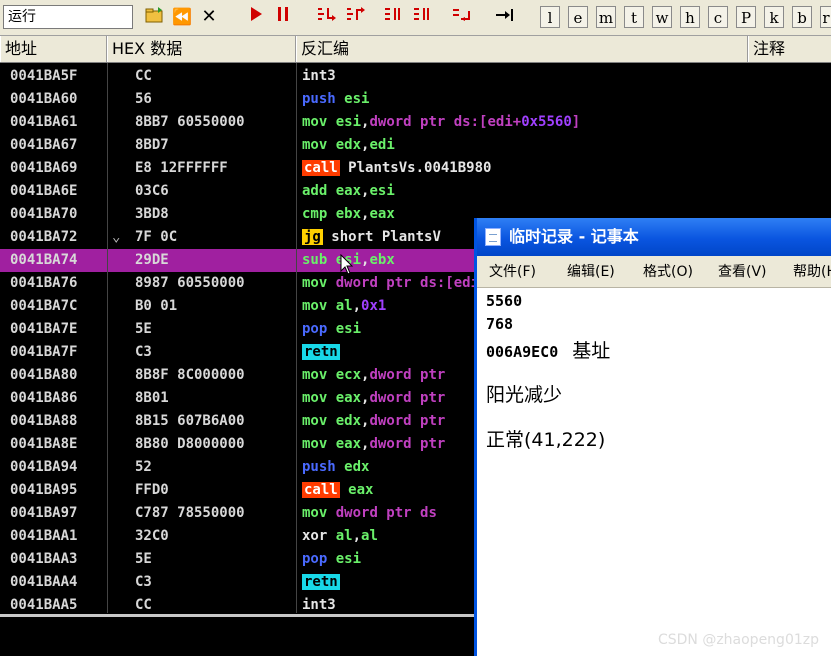  What do you see at coordinates (44, 513) in the screenshot?
I see `instruction-address: 0041BA97` at bounding box center [44, 513].